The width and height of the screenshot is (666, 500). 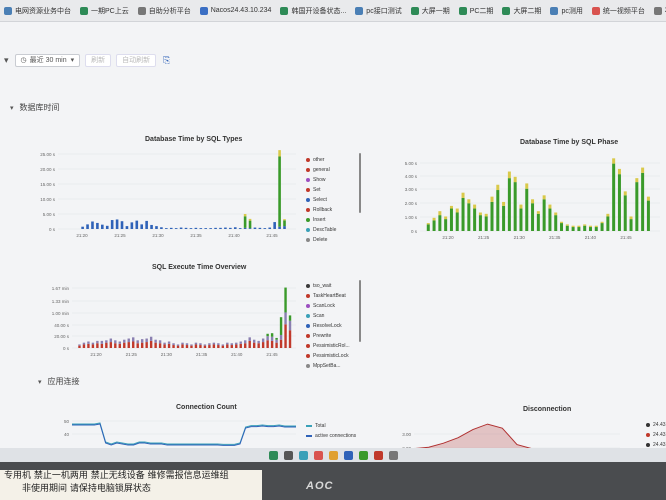 What do you see at coordinates (618, 11) in the screenshot?
I see `bookmark-item: 统一视频平台` at bounding box center [618, 11].